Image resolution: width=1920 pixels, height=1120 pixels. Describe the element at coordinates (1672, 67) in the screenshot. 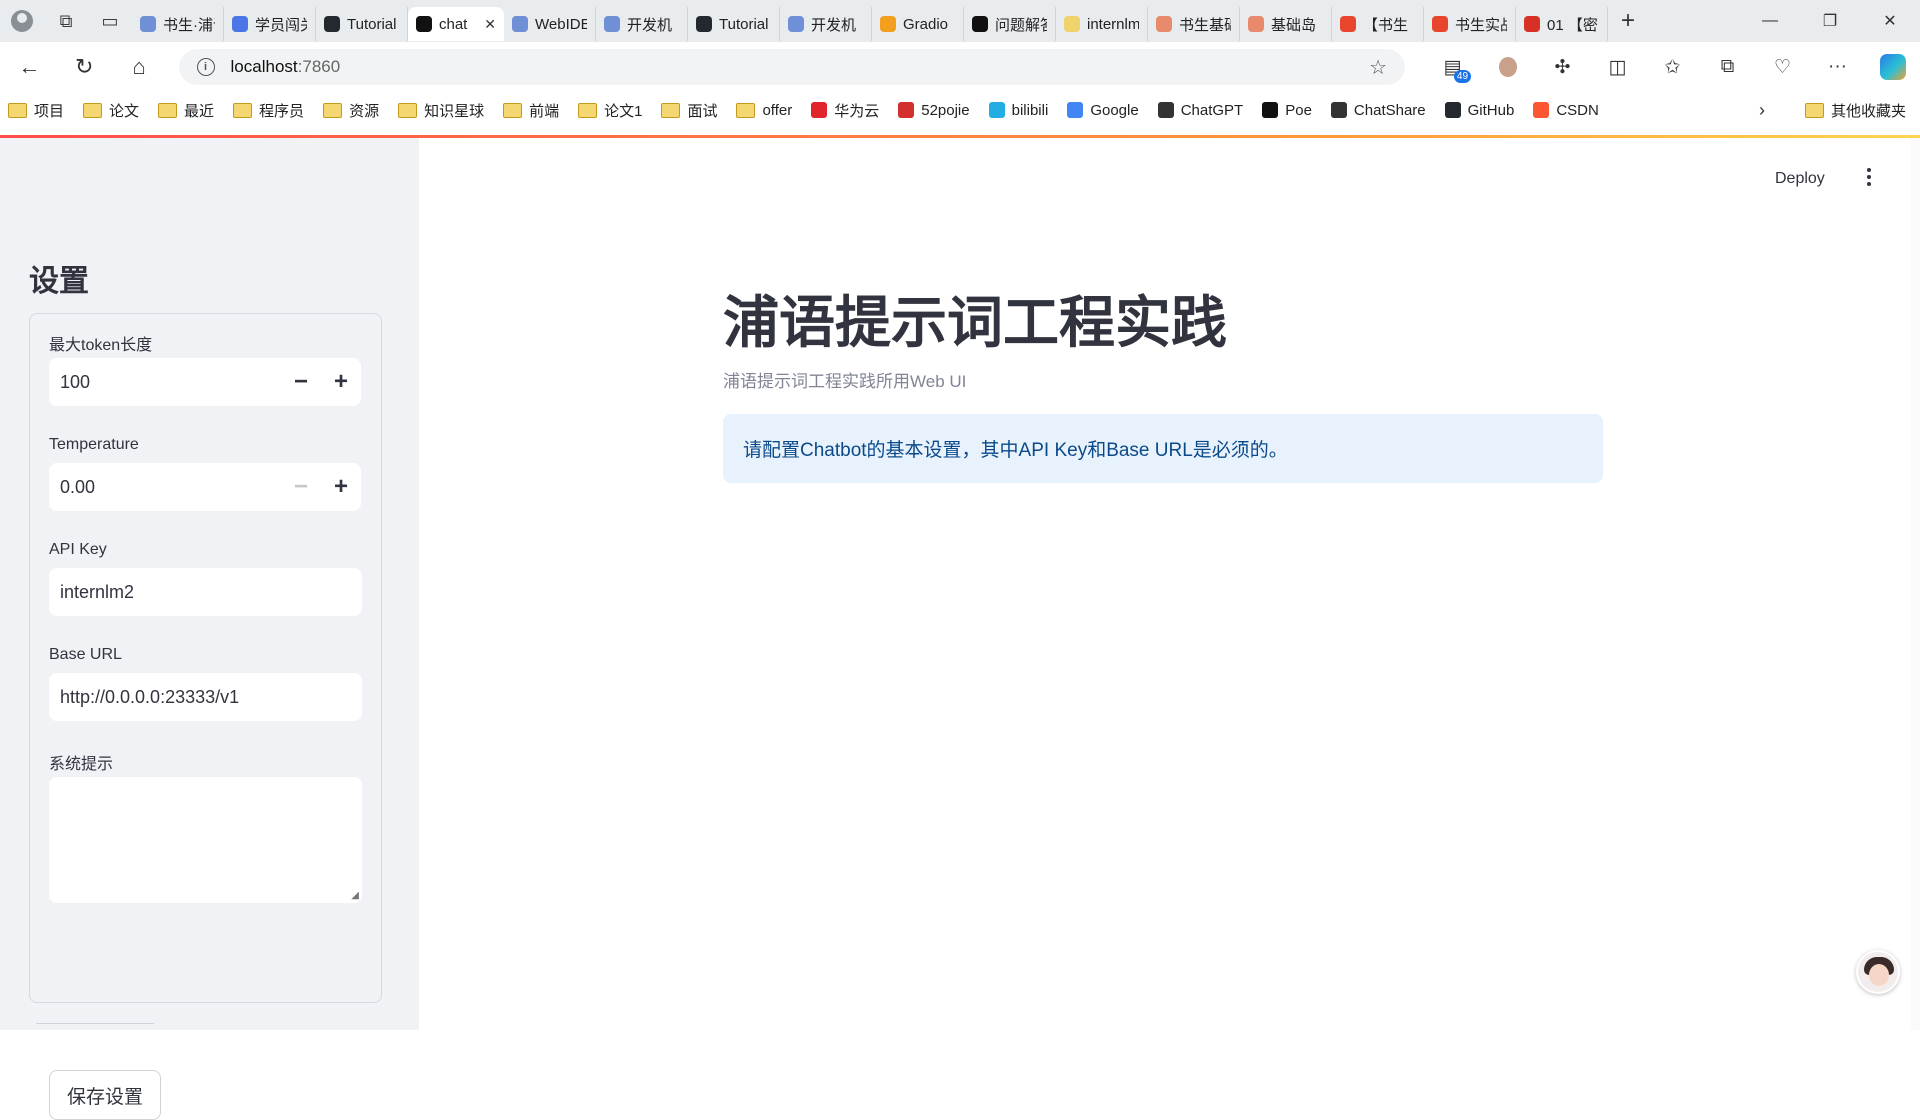

I see `favorites-button: ✩` at that location.